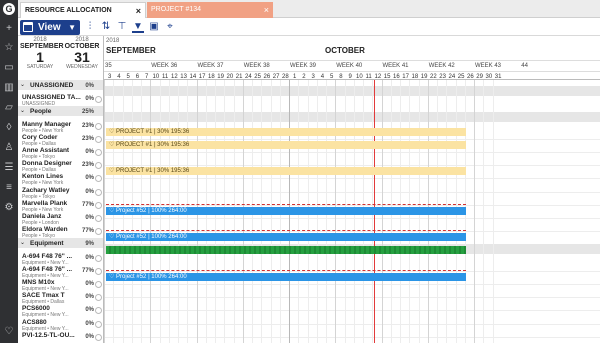 The width and height of the screenshot is (600, 343). I want to click on resource-name: Kenton Lines, so click(43, 177).